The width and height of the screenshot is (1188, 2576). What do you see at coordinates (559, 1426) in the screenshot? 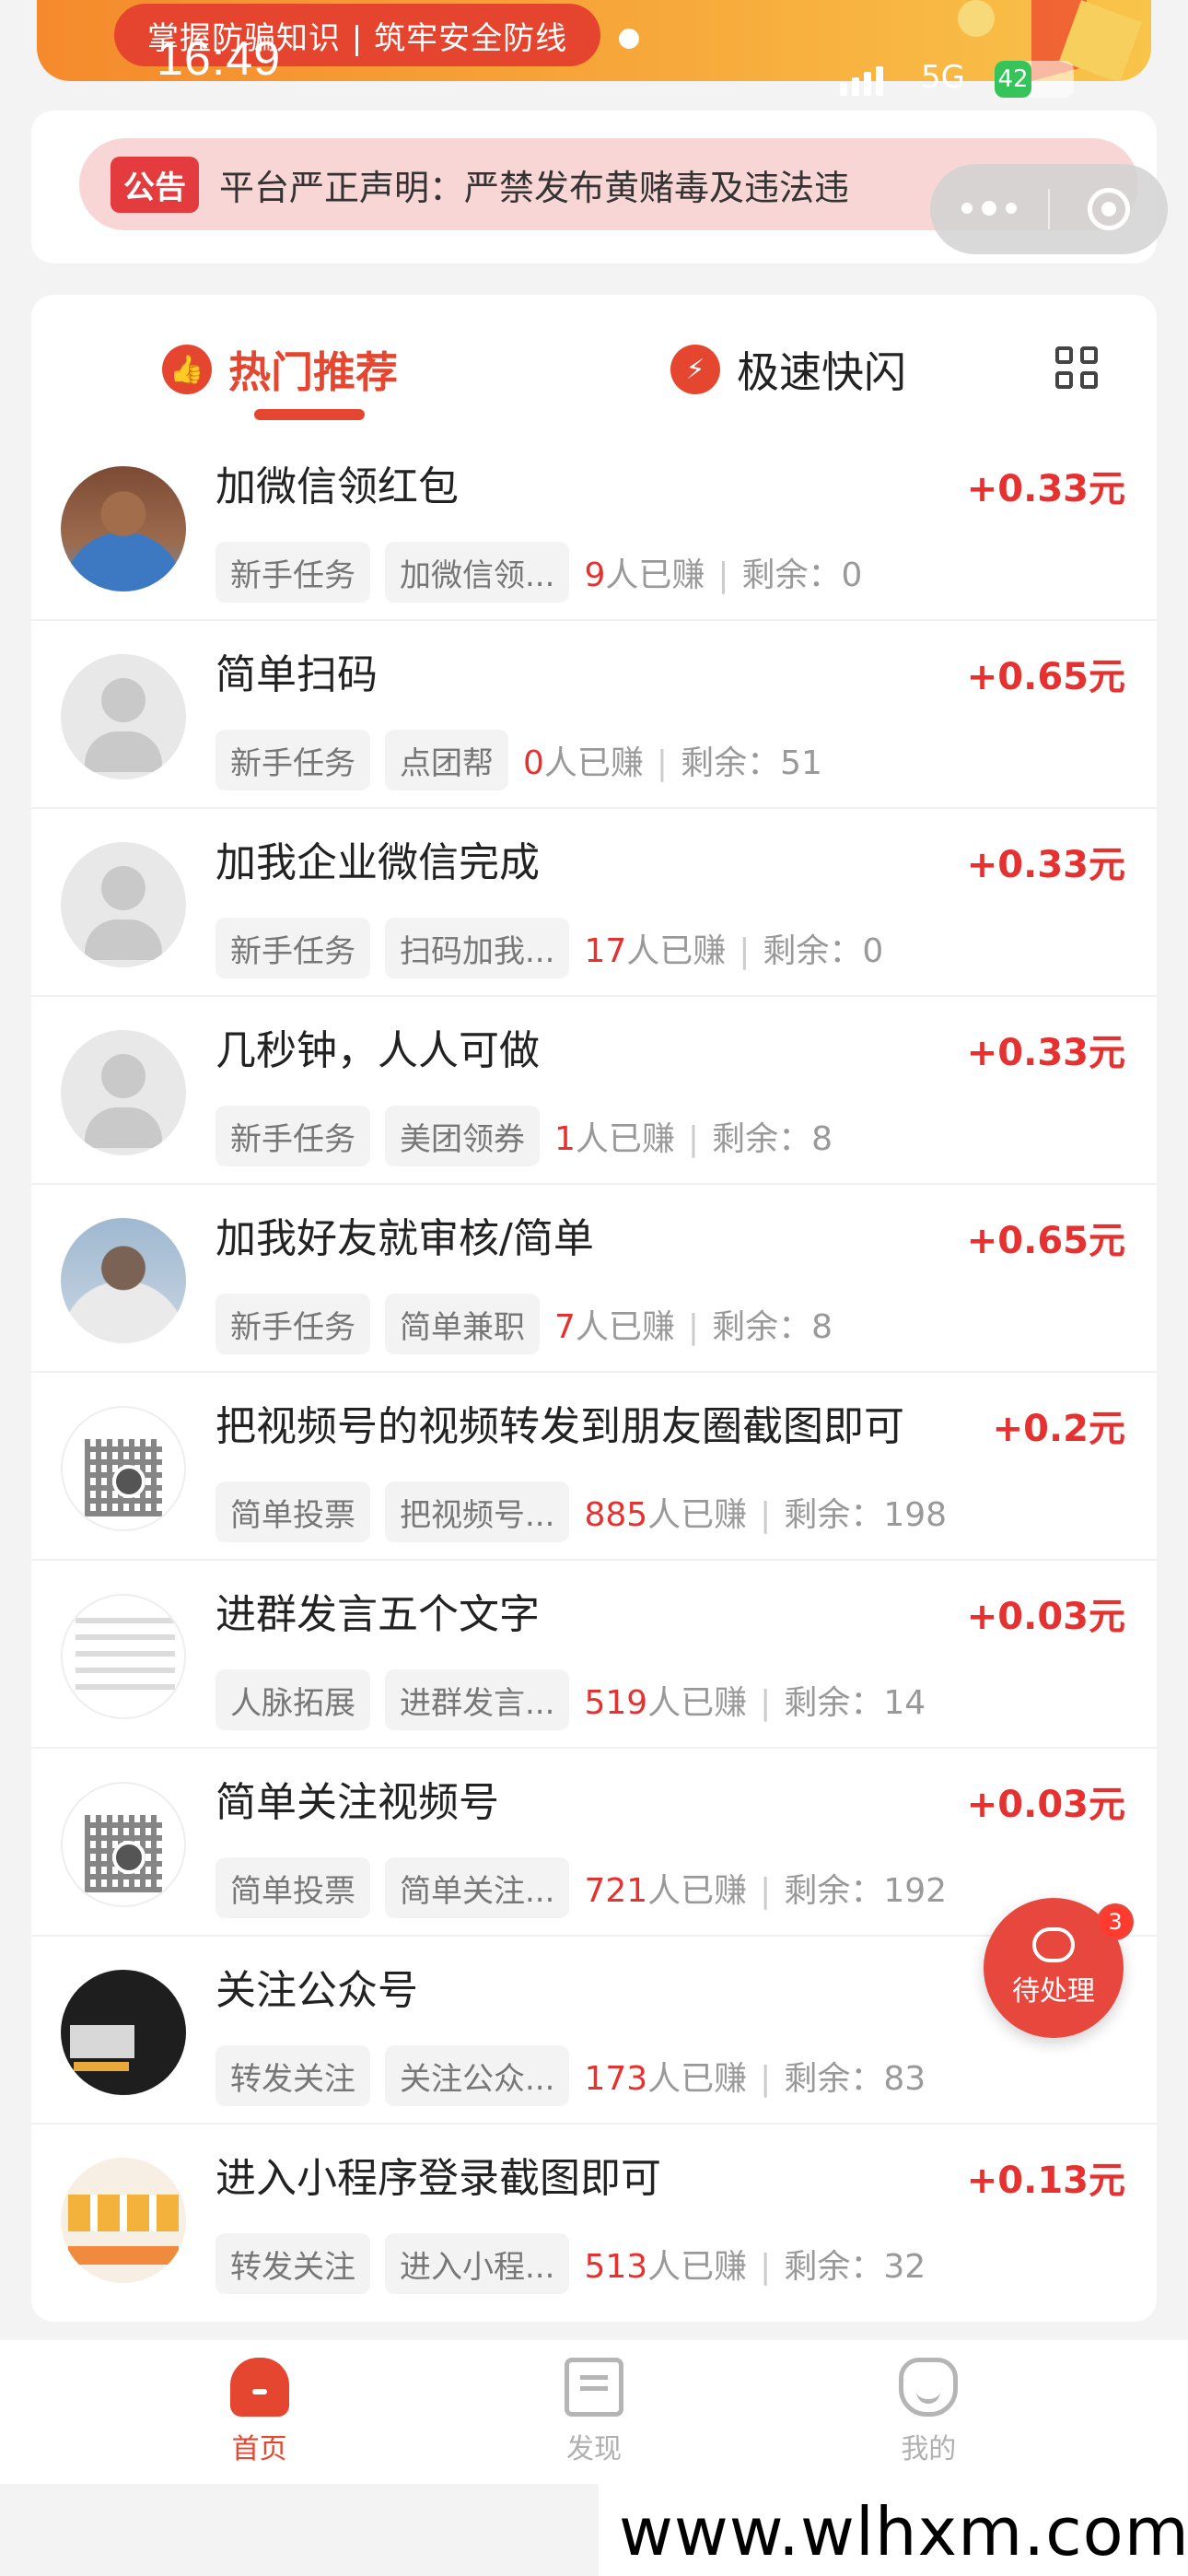
I see `task-title: 把视频号的视频转发到朋友圈截图即可` at bounding box center [559, 1426].